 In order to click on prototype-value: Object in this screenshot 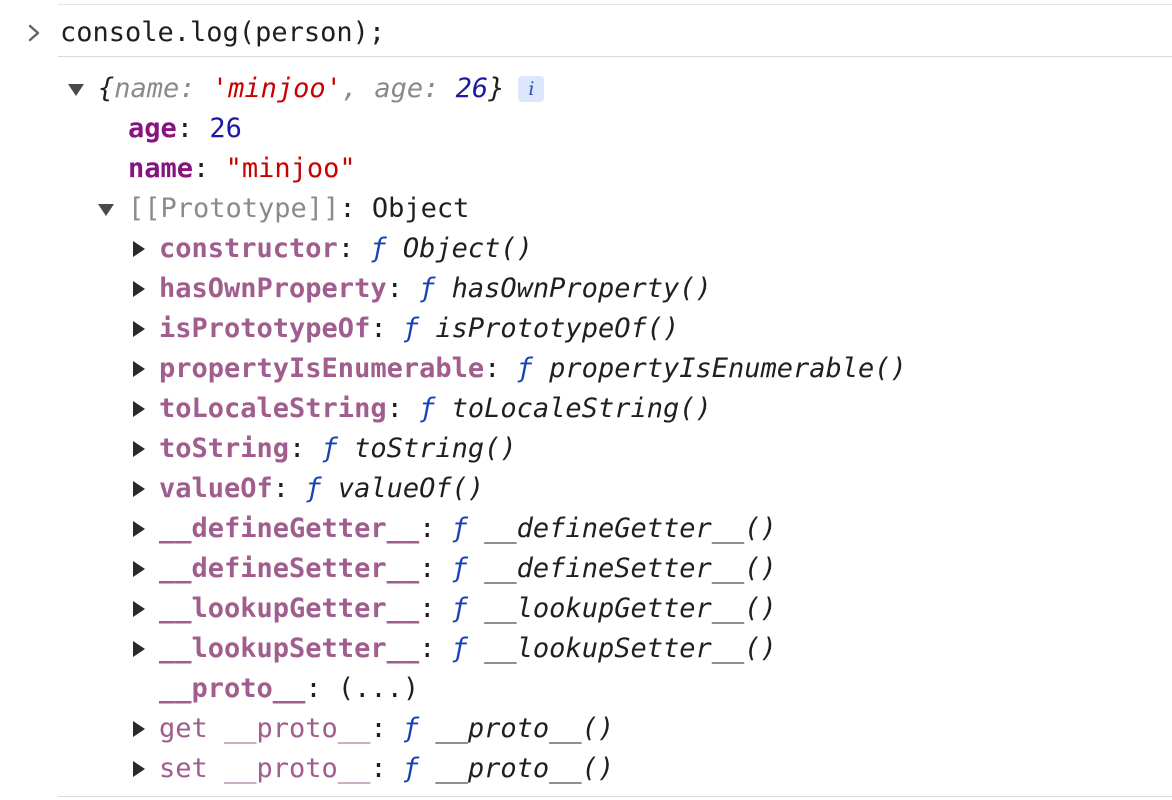, I will do `click(420, 208)`.